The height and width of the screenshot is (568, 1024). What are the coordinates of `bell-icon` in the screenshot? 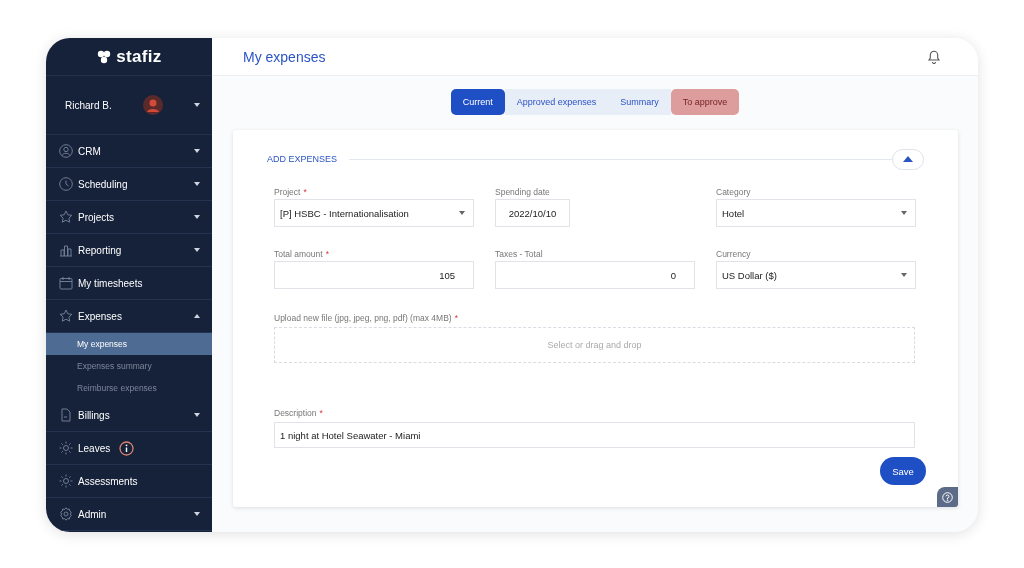 It's located at (934, 56).